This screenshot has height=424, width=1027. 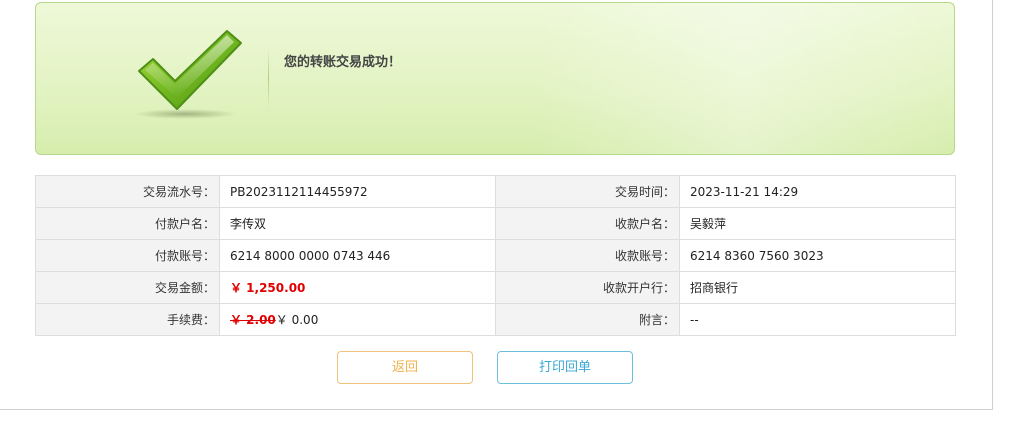 I want to click on payee-bank-value: 招商银行, so click(x=817, y=287).